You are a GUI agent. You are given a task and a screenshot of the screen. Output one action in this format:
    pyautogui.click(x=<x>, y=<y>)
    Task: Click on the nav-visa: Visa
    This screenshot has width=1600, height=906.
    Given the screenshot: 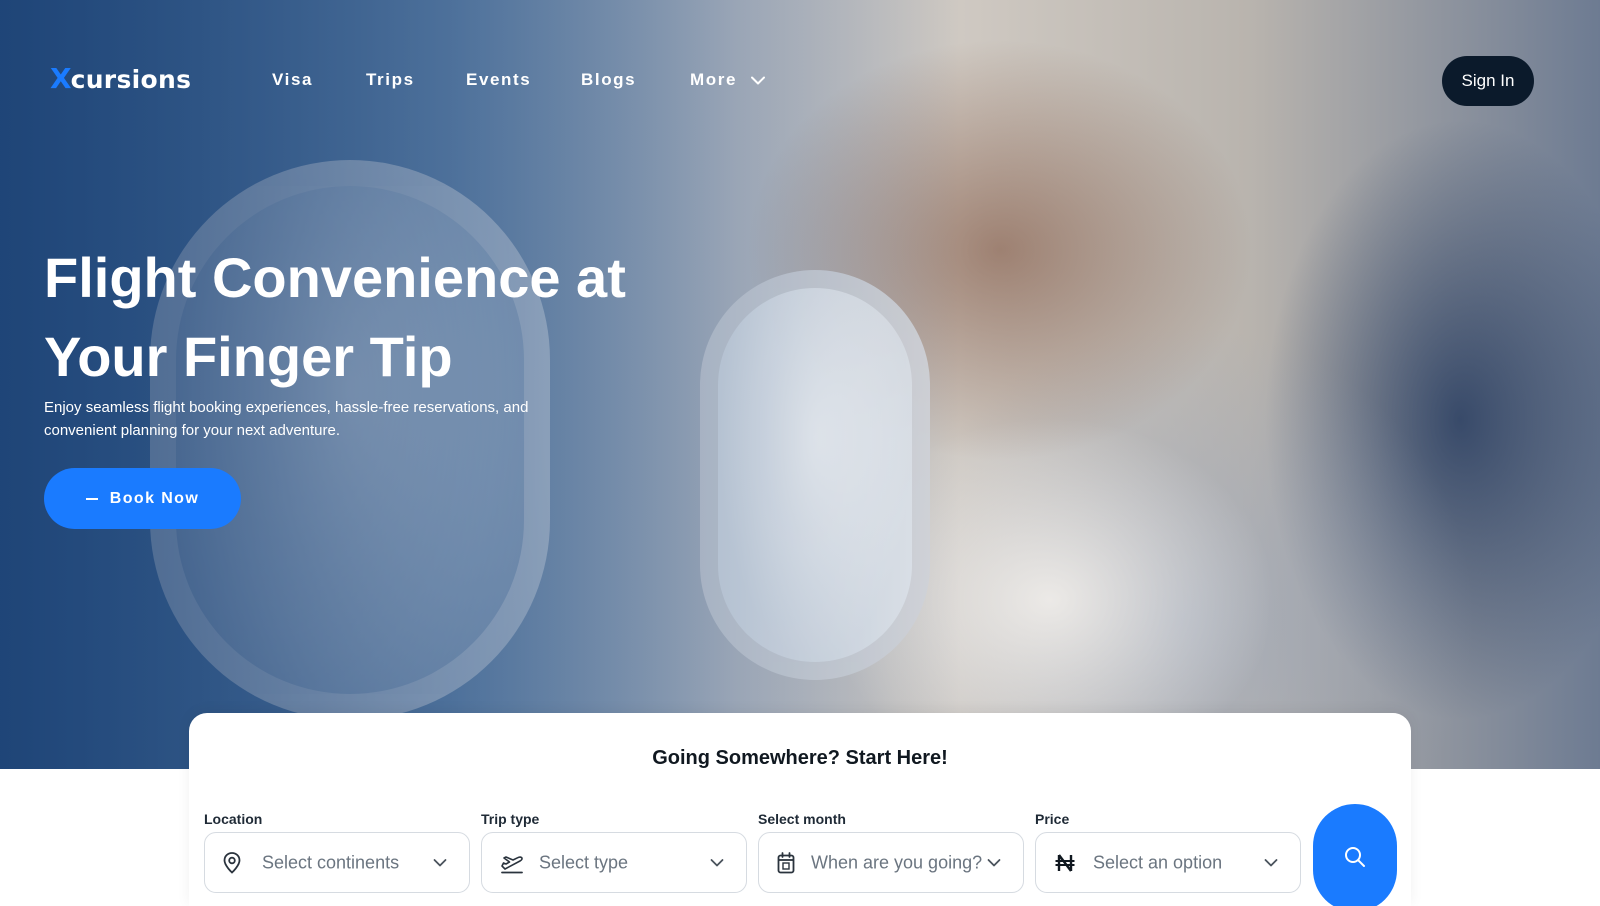 What is the action you would take?
    pyautogui.click(x=292, y=80)
    